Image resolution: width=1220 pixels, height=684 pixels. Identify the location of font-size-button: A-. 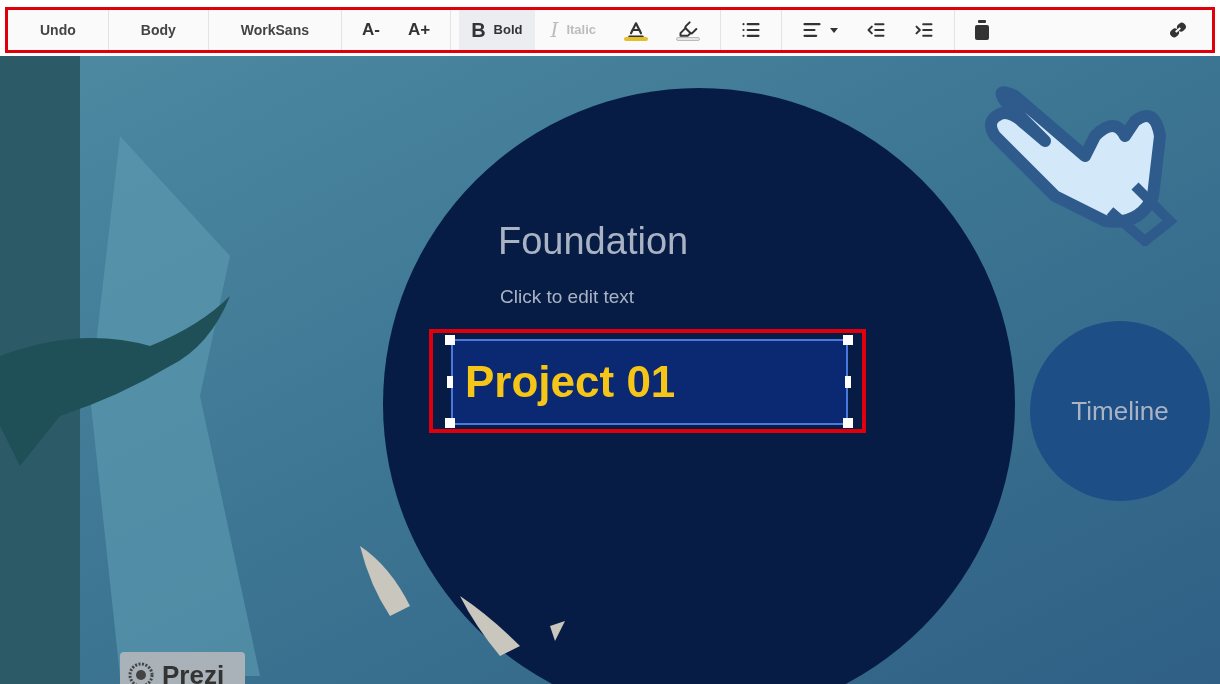
(371, 30).